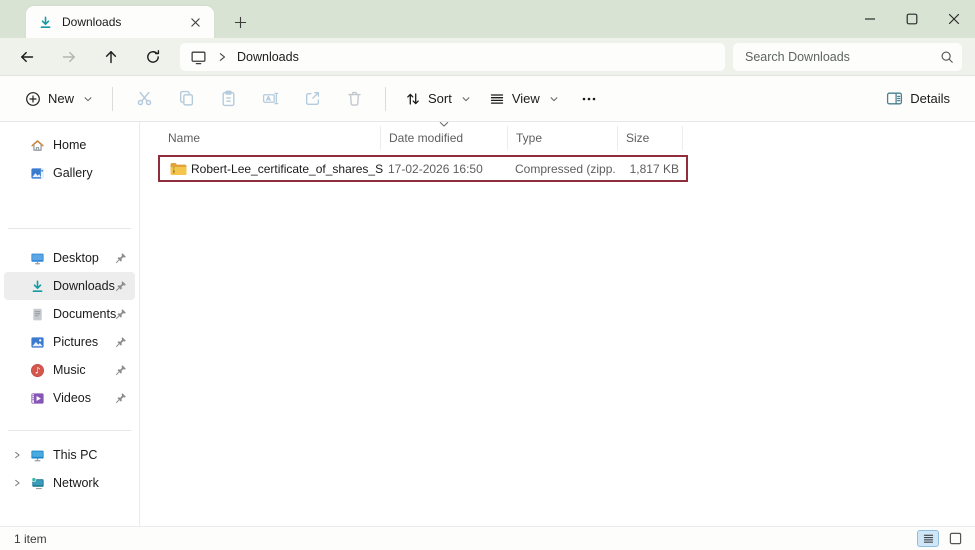  I want to click on document-icon, so click(37, 314).